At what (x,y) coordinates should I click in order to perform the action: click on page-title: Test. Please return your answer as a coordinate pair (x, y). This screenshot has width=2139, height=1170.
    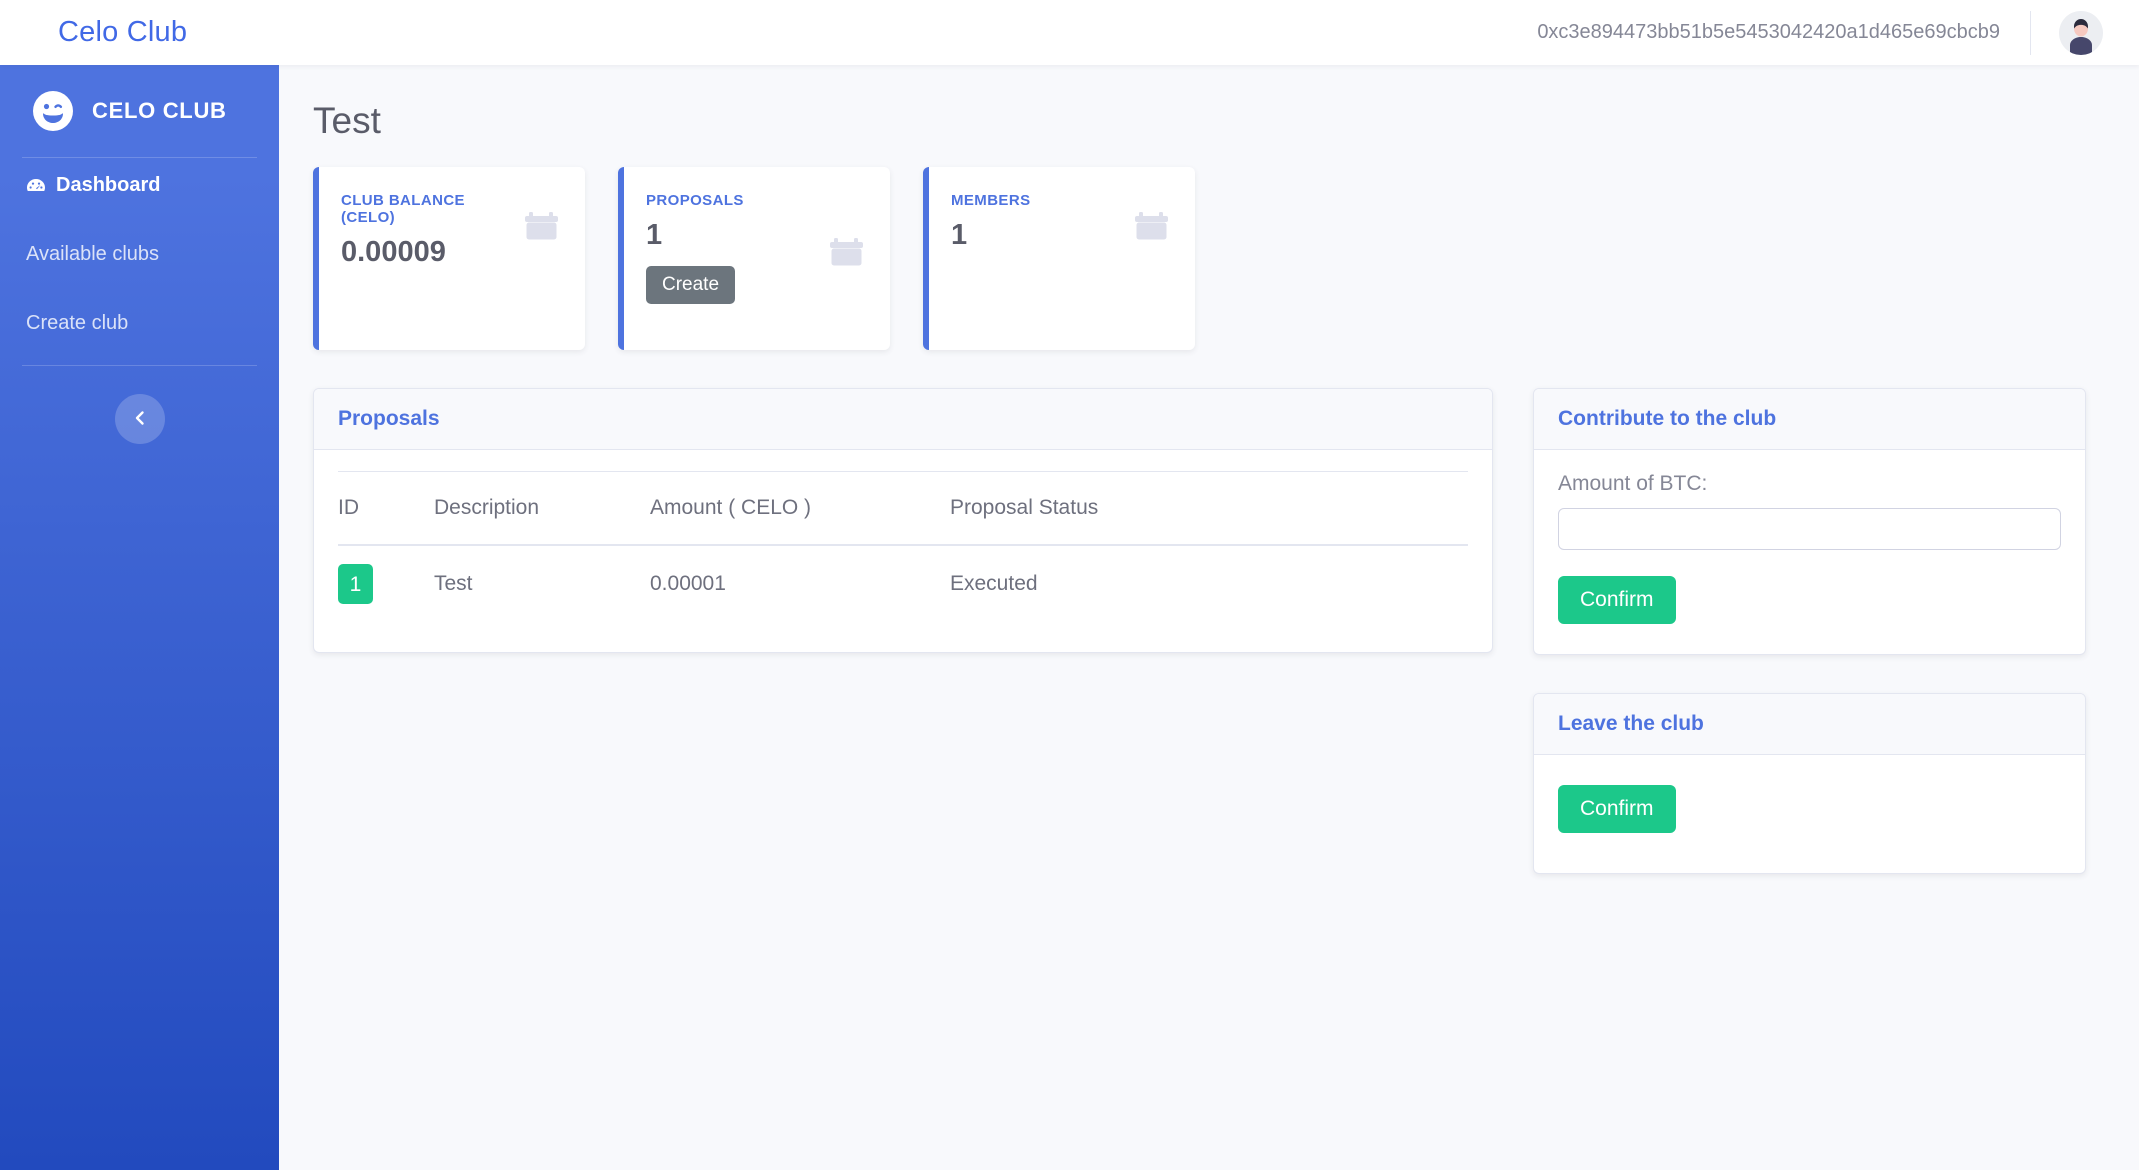
    Looking at the image, I should click on (347, 120).